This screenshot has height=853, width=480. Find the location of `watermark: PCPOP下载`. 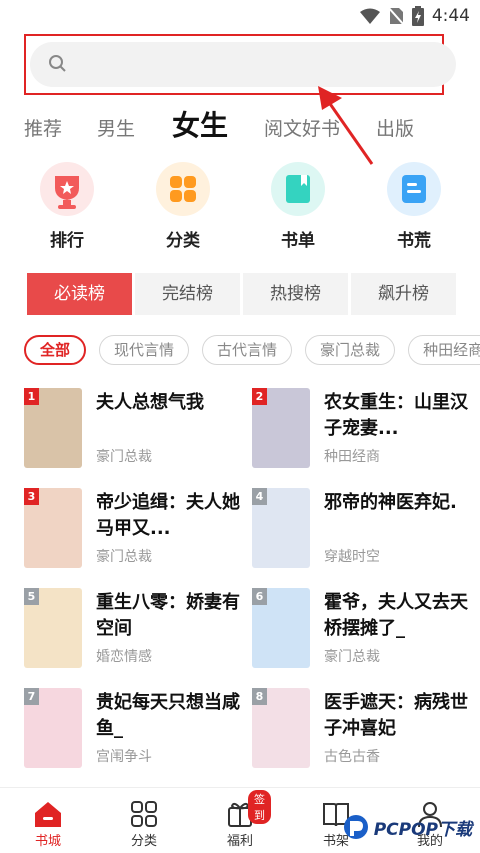

watermark: PCPOP下载 is located at coordinates (407, 827).